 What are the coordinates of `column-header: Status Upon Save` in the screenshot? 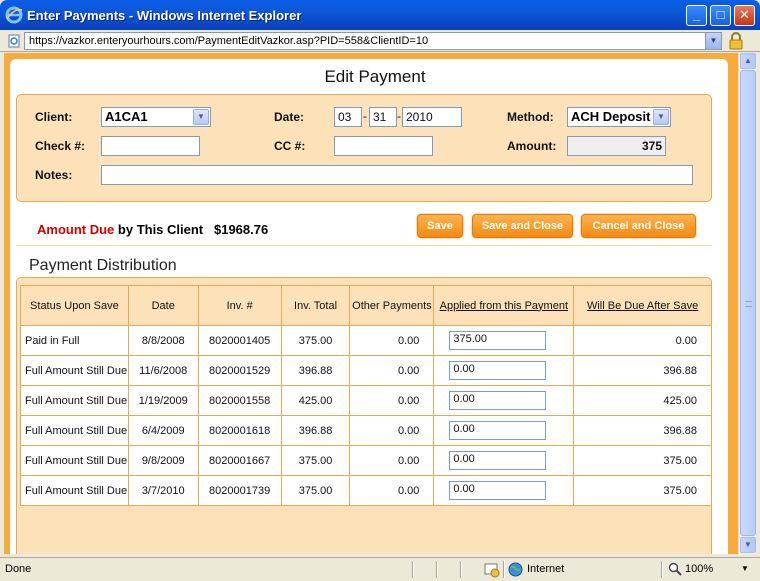 It's located at (74, 305).